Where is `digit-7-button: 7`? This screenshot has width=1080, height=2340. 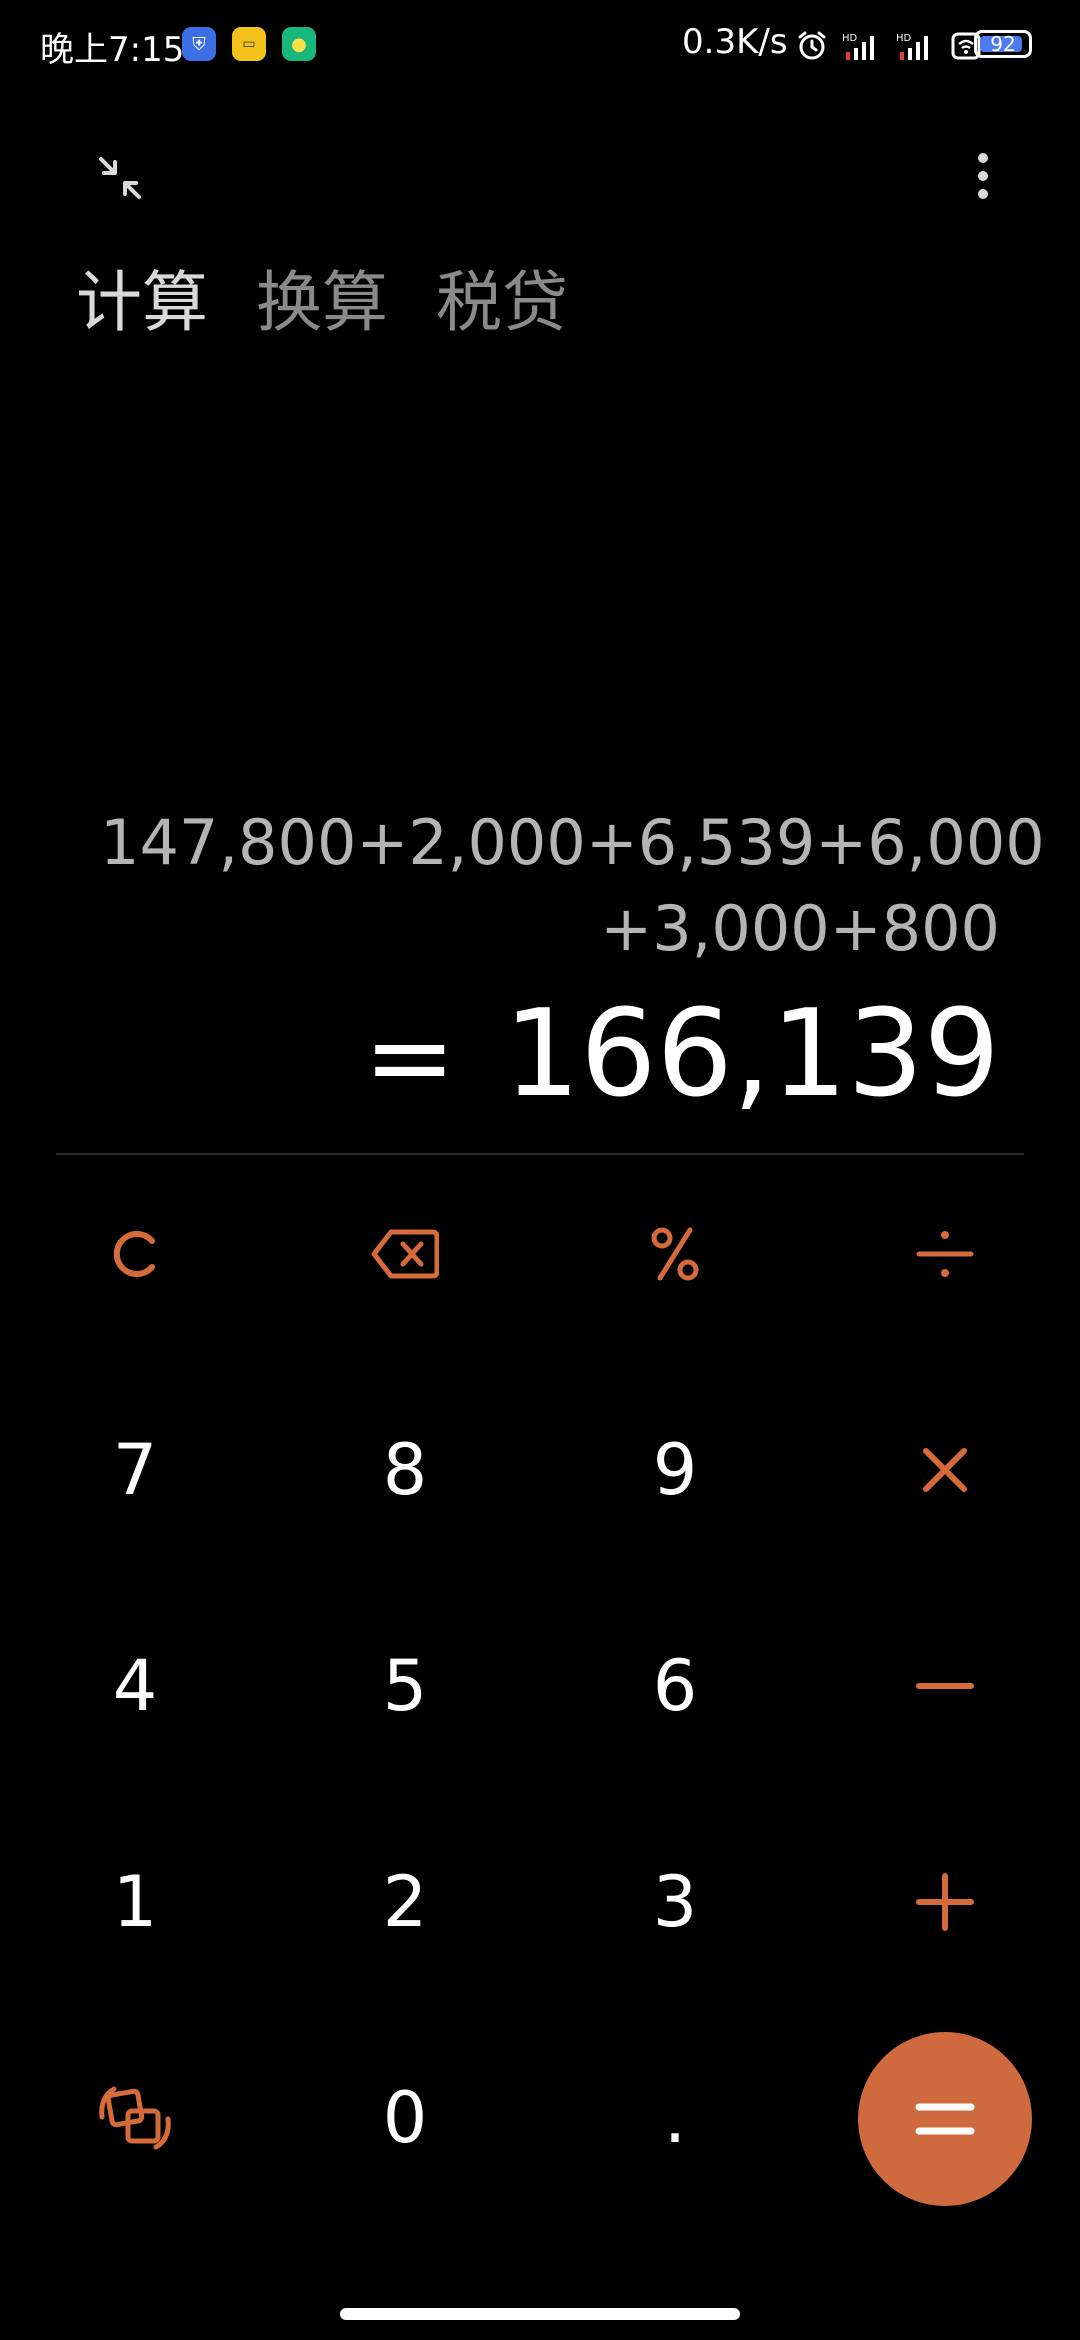
digit-7-button: 7 is located at coordinates (135, 1470).